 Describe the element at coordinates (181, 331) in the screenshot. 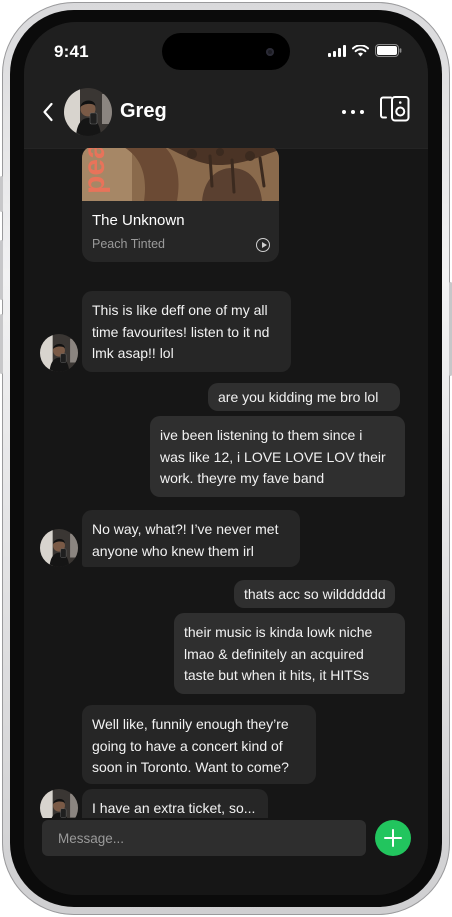

I see `message-text: time favourites! listen to it nd` at that location.